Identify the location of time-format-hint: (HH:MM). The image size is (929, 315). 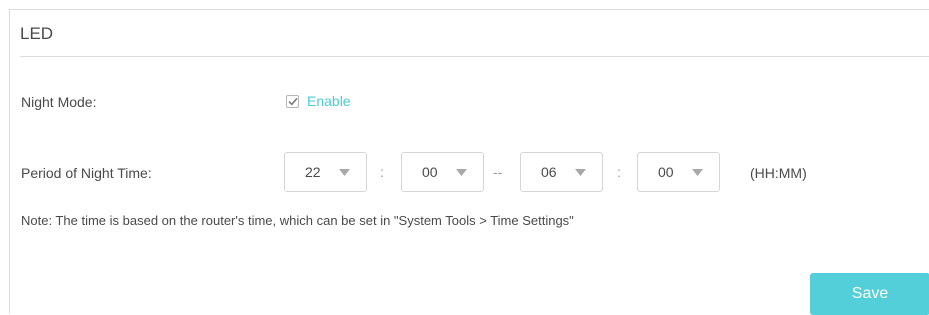
(778, 173).